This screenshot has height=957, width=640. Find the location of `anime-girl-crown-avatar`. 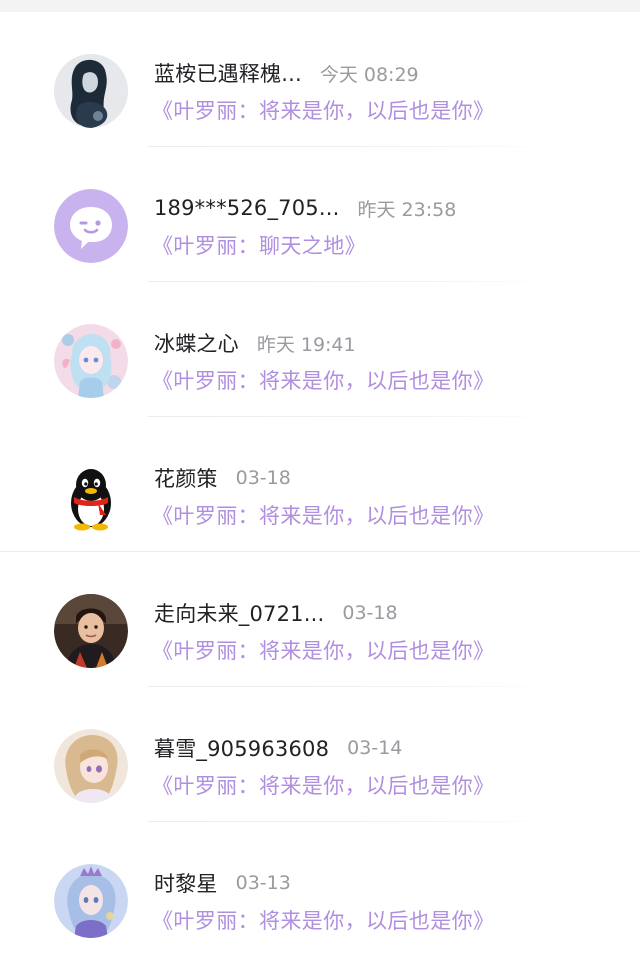

anime-girl-crown-avatar is located at coordinates (91, 901).